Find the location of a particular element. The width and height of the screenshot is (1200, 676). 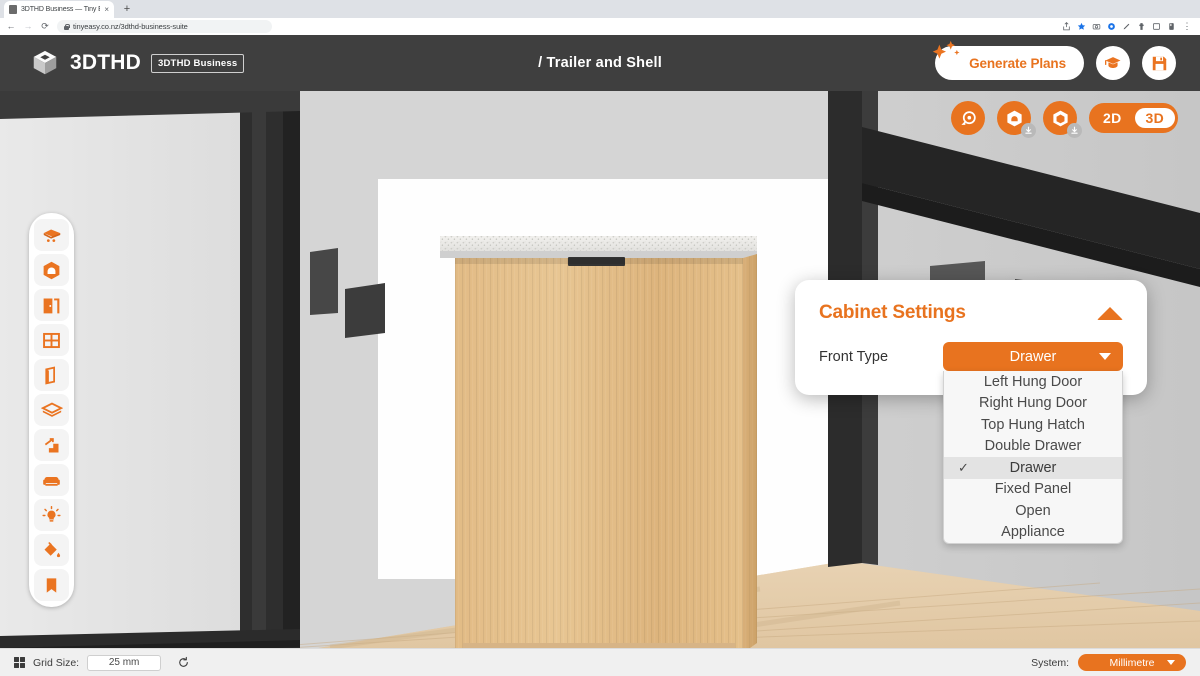

system-units-select: Millimetre is located at coordinates (1132, 662).